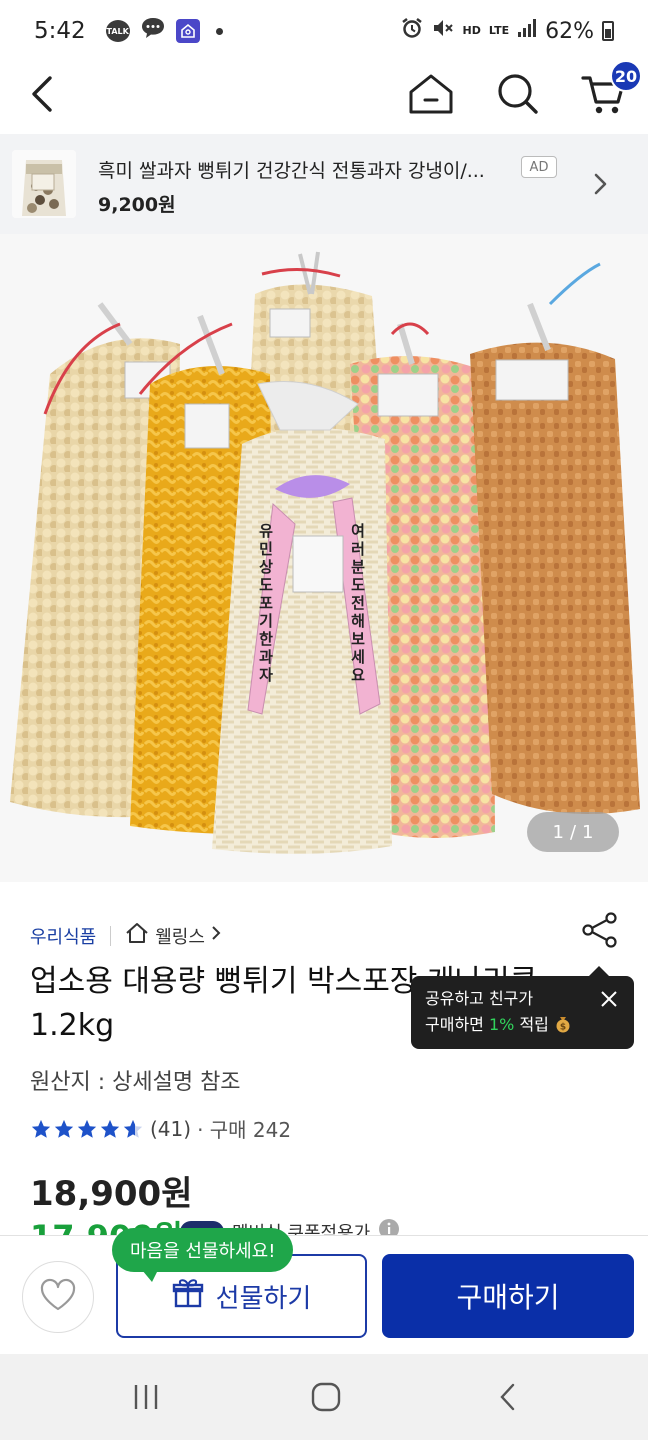  Describe the element at coordinates (111, 1194) in the screenshot. I see `price-original: 18,900원` at that location.